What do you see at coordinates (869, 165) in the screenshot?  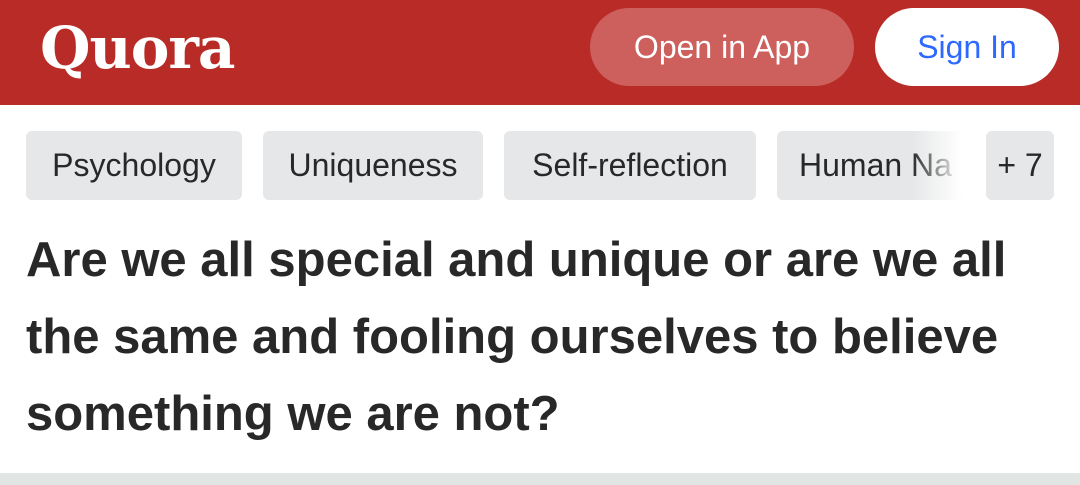 I see `topic-tag-human-nature: Human Na` at bounding box center [869, 165].